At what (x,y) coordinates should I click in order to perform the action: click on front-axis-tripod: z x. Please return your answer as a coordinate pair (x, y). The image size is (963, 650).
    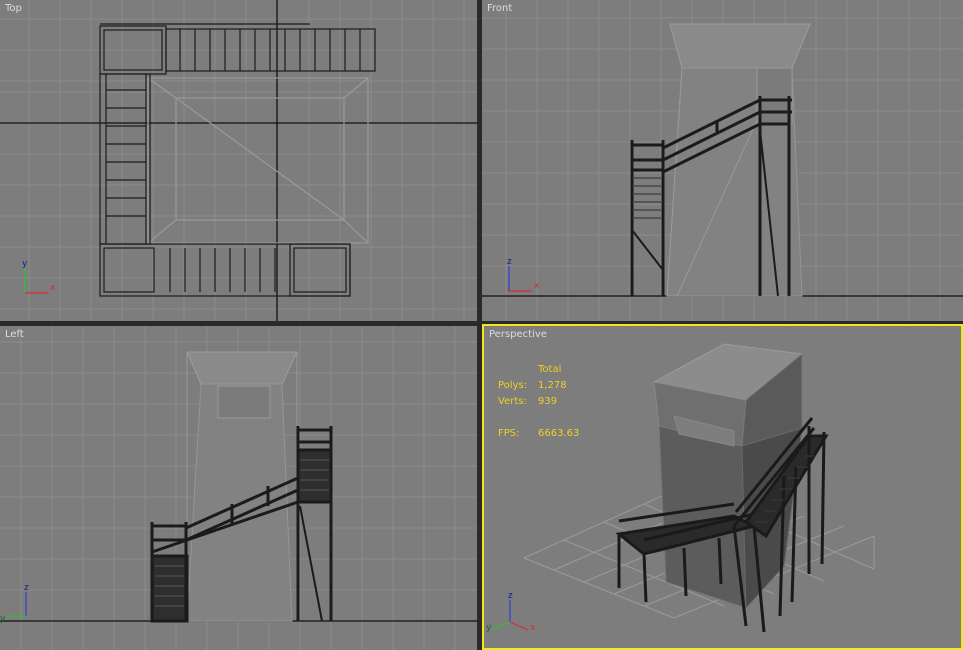
    Looking at the image, I should click on (523, 274).